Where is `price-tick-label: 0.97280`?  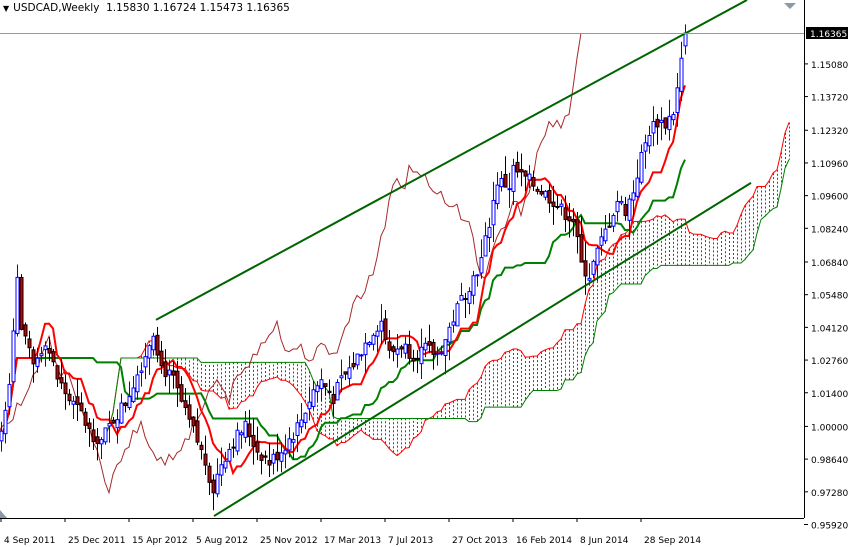 price-tick-label: 0.97280 is located at coordinates (829, 494).